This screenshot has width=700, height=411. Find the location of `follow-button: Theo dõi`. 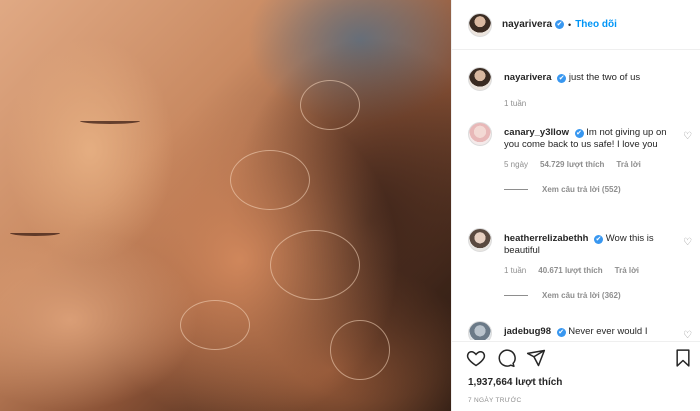

follow-button: Theo dõi is located at coordinates (596, 24).